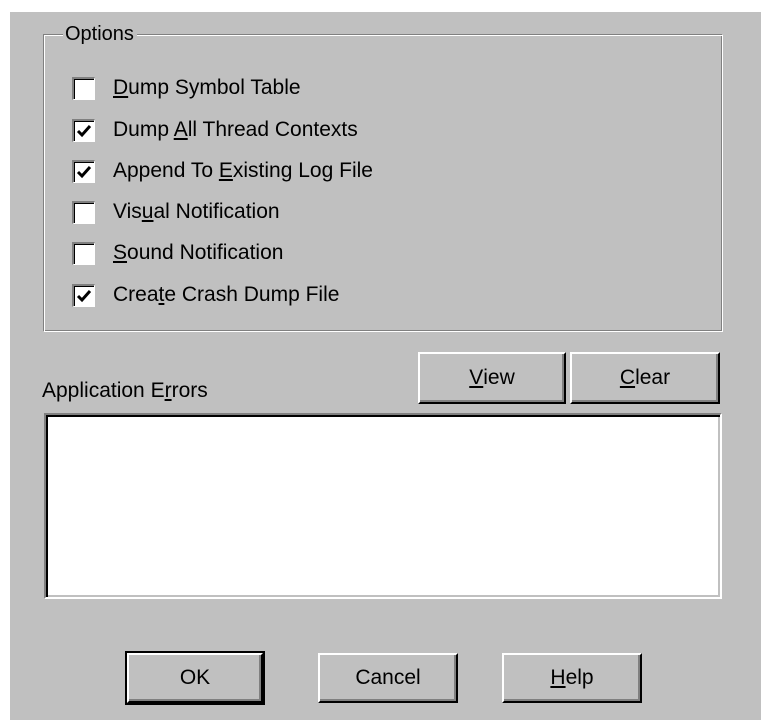 The width and height of the screenshot is (761, 720). I want to click on option-label: Dump Symbol Table, so click(207, 87).